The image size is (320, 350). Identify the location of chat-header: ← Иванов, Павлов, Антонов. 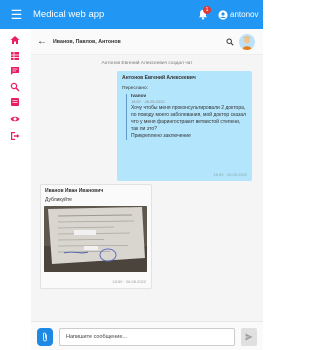
(147, 42).